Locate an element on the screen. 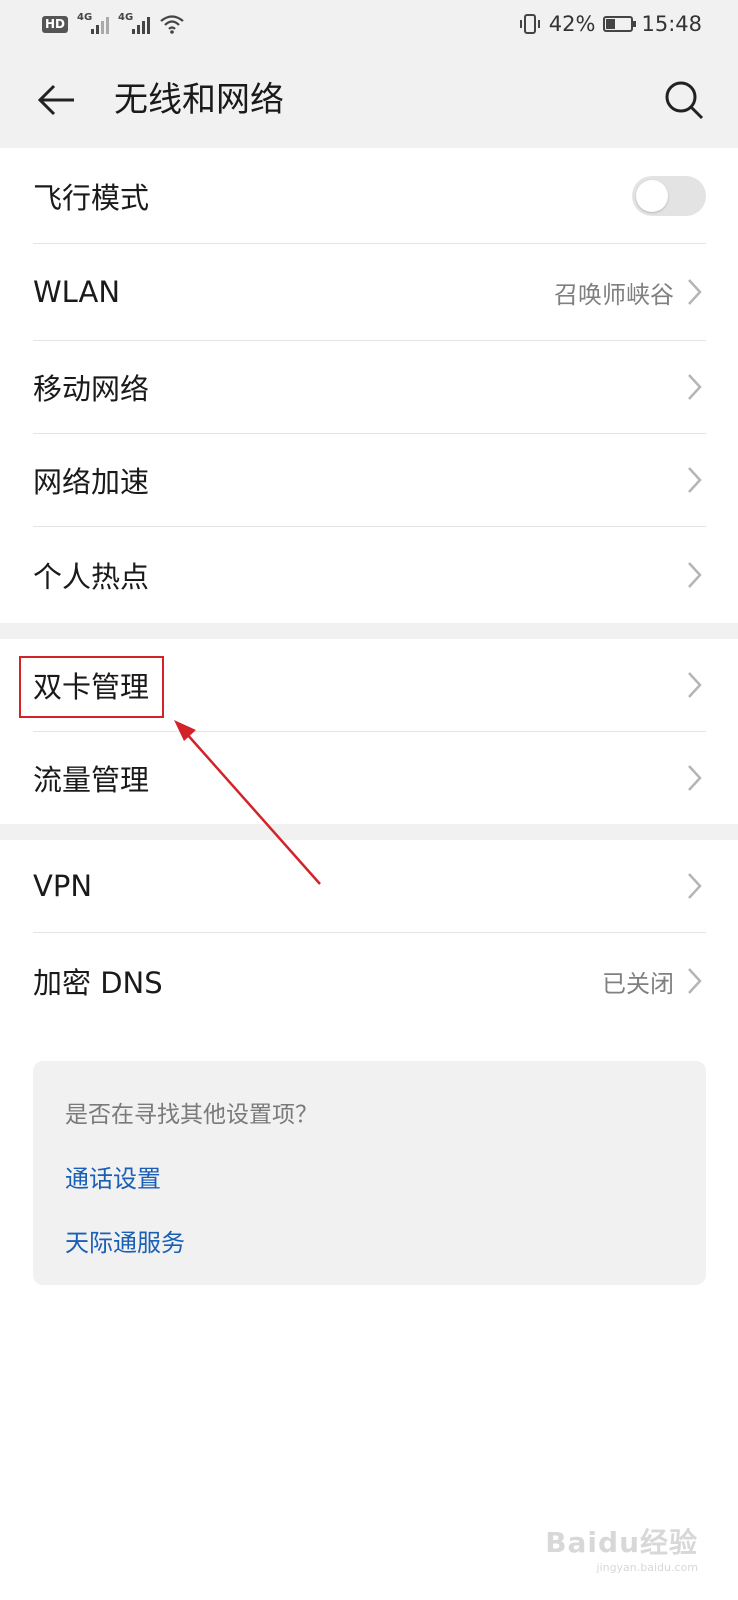 The width and height of the screenshot is (738, 1600). search-icon is located at coordinates (684, 100).